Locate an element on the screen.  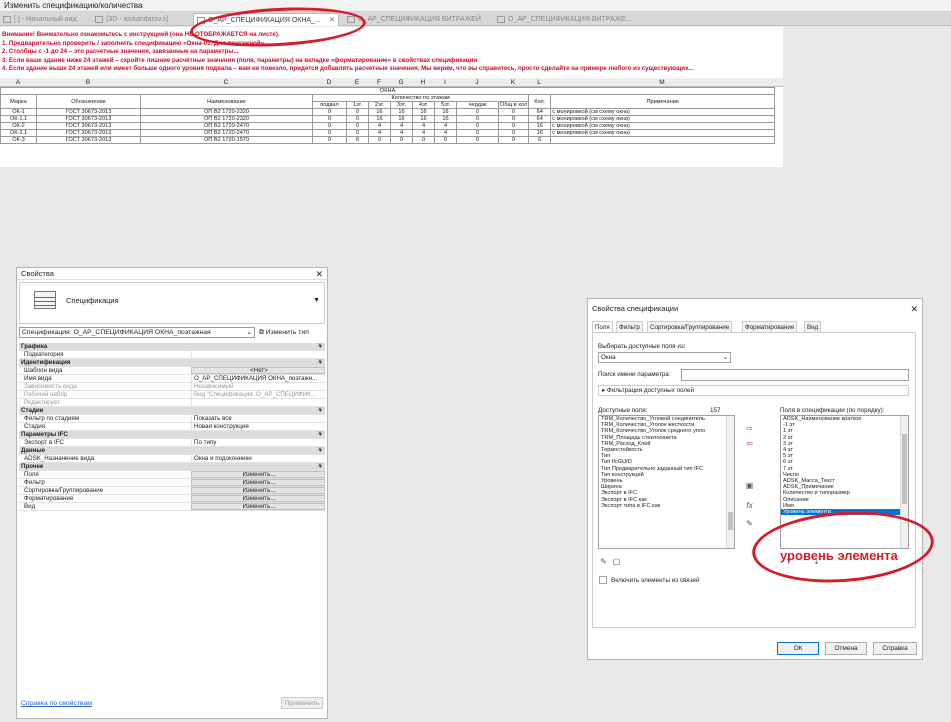
list-item: Экспорт типа в IFC как is located at coordinates (666, 506).